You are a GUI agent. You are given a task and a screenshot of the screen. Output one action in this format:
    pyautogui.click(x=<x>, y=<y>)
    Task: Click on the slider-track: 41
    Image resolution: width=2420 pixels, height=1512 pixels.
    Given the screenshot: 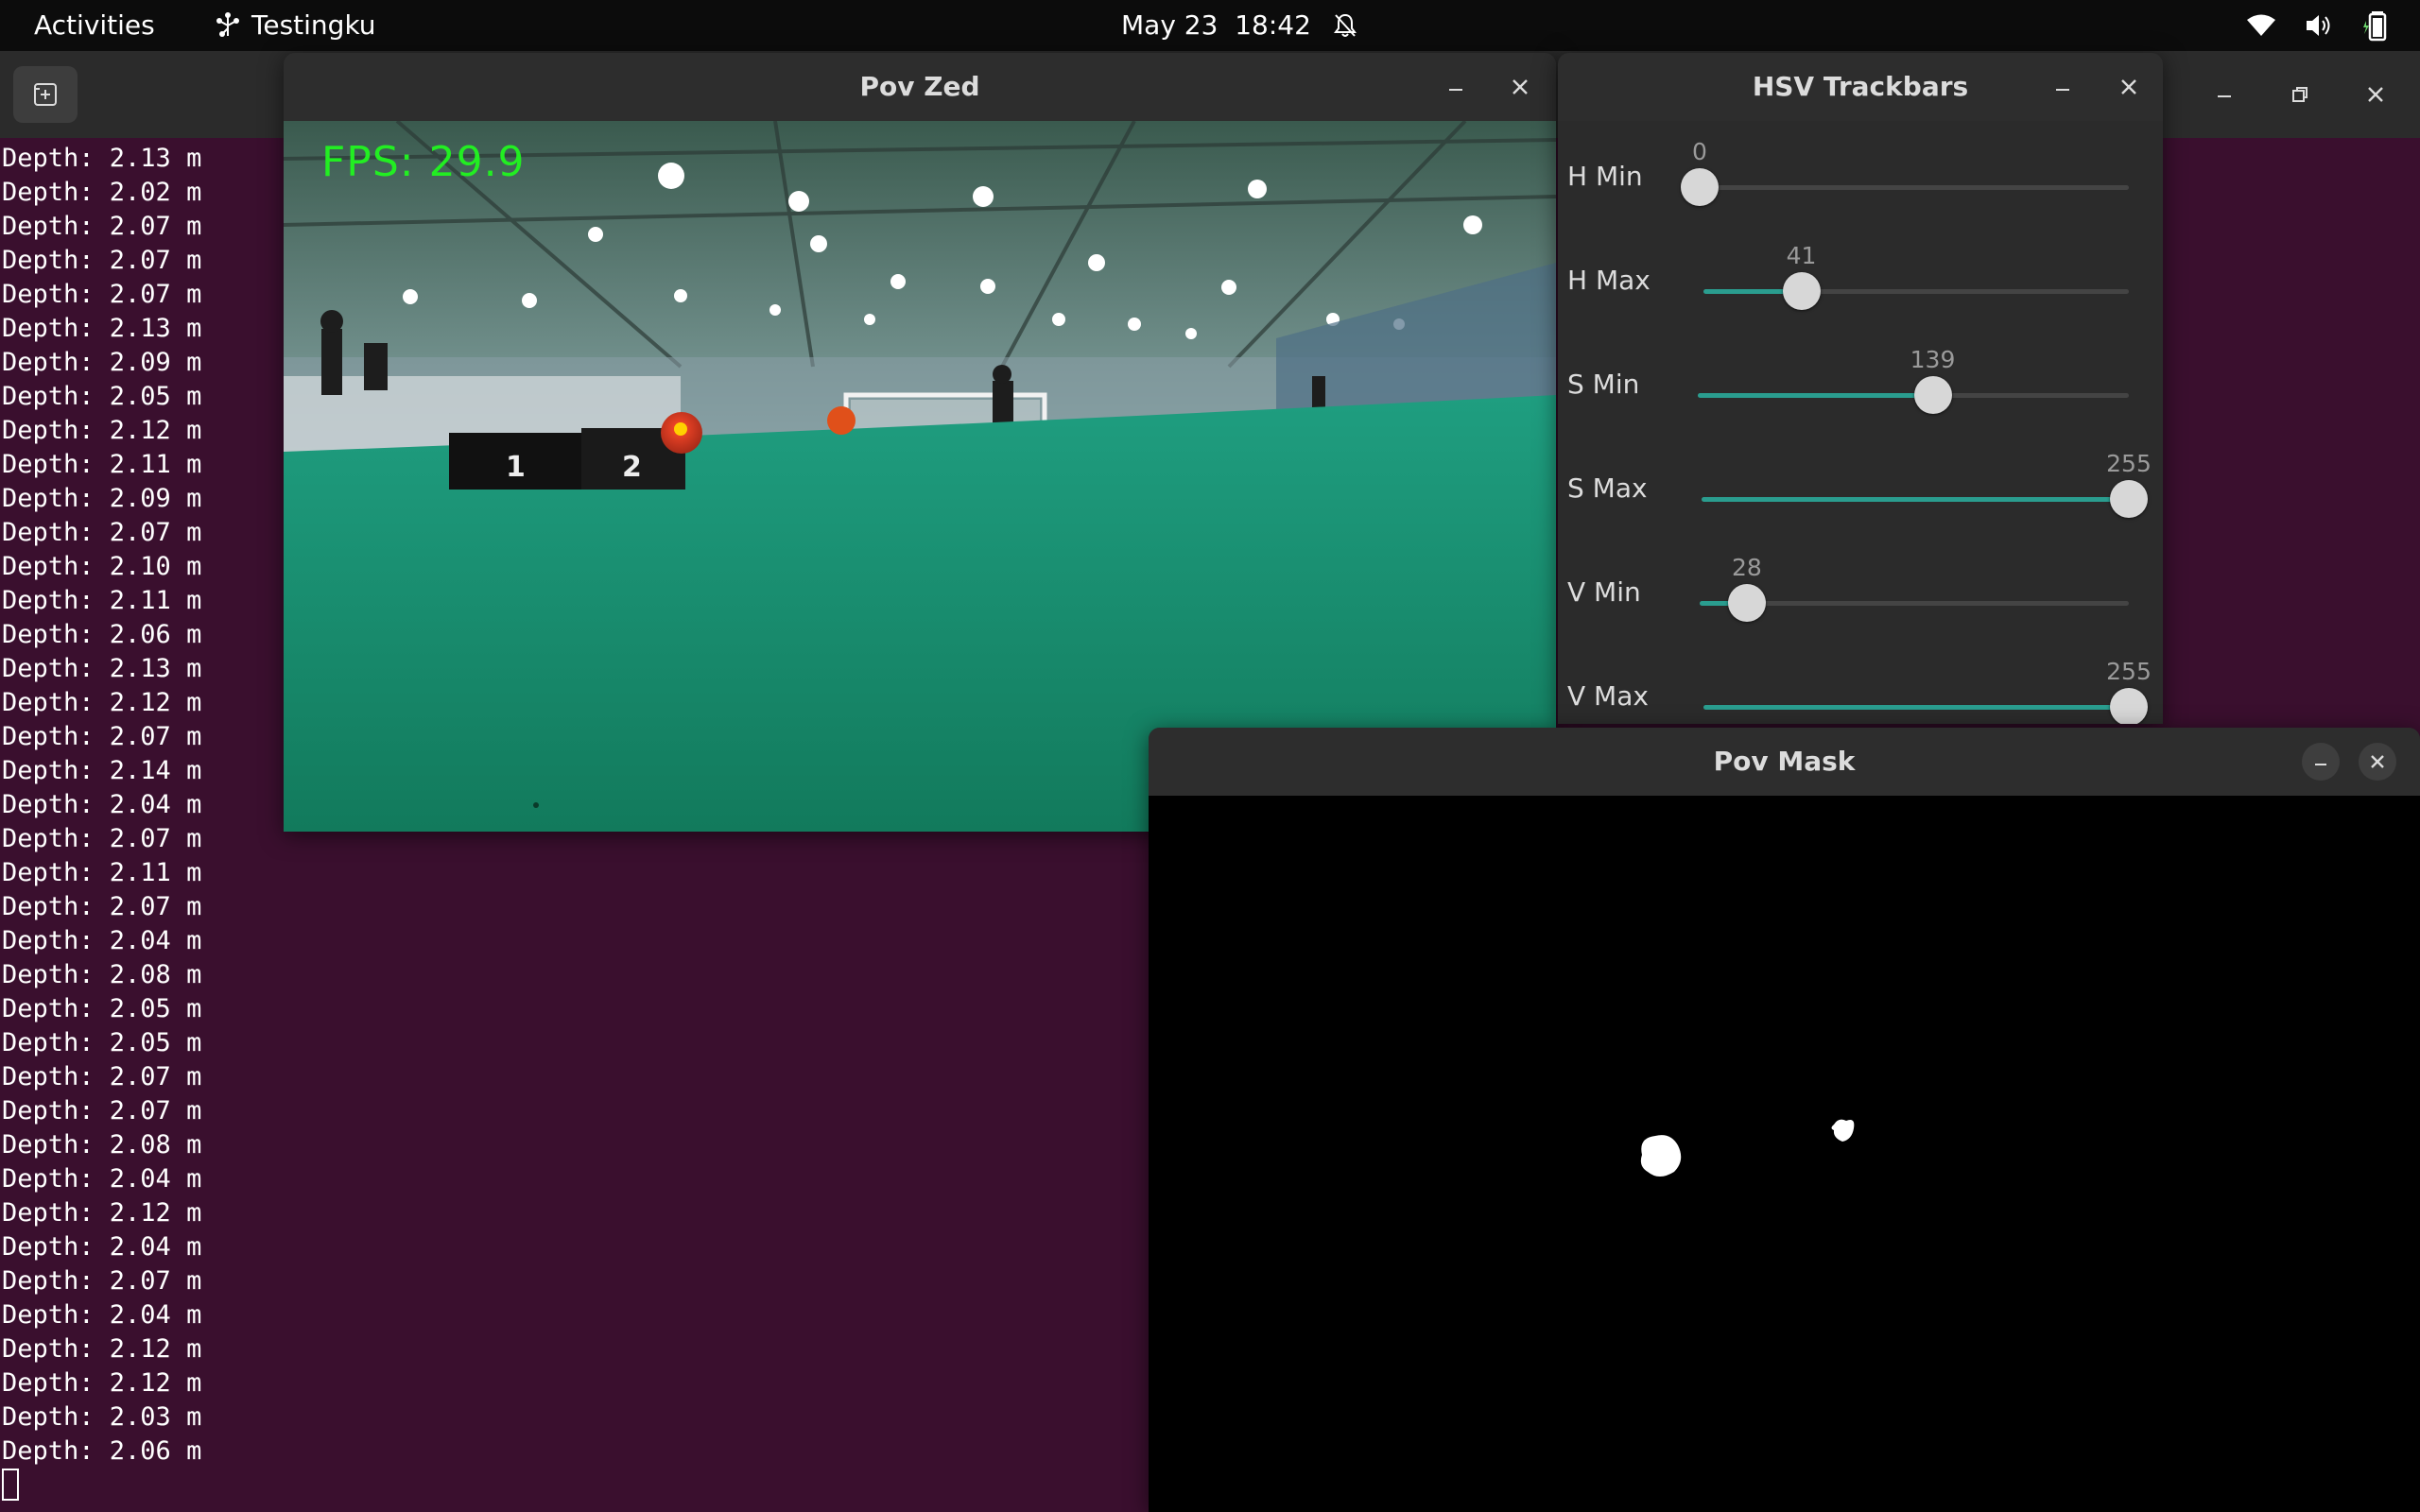 What is the action you would take?
    pyautogui.click(x=1916, y=276)
    